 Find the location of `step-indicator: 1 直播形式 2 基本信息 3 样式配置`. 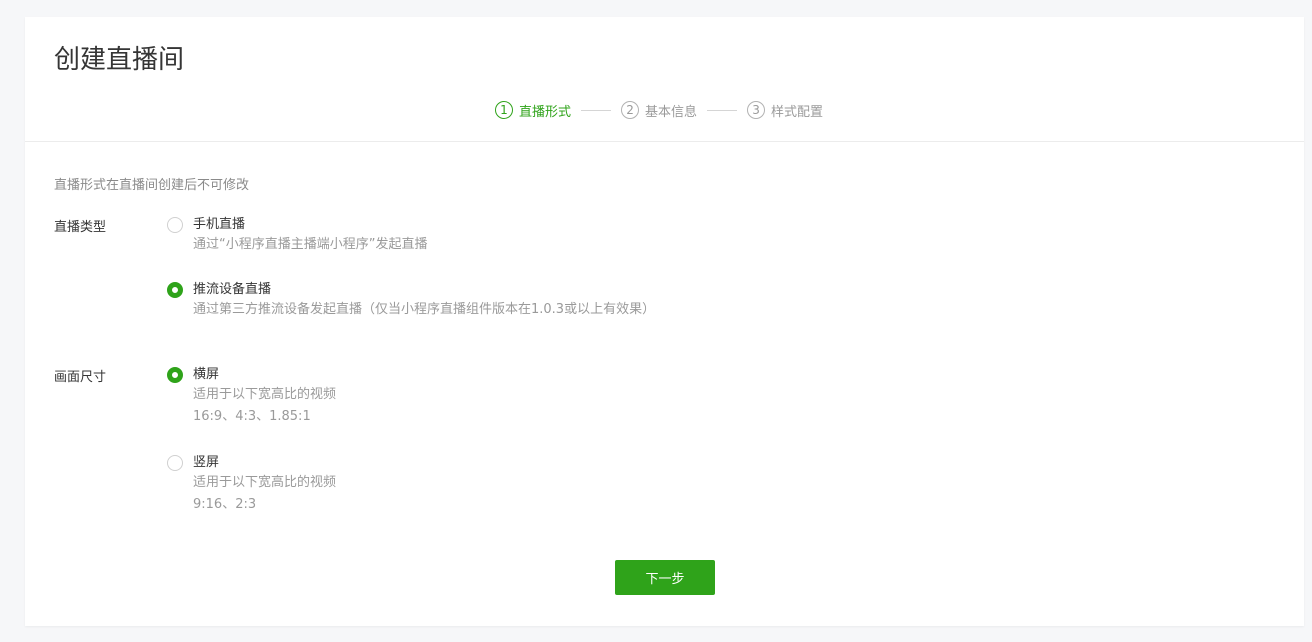

step-indicator: 1 直播形式 2 基本信息 3 样式配置 is located at coordinates (659, 110).